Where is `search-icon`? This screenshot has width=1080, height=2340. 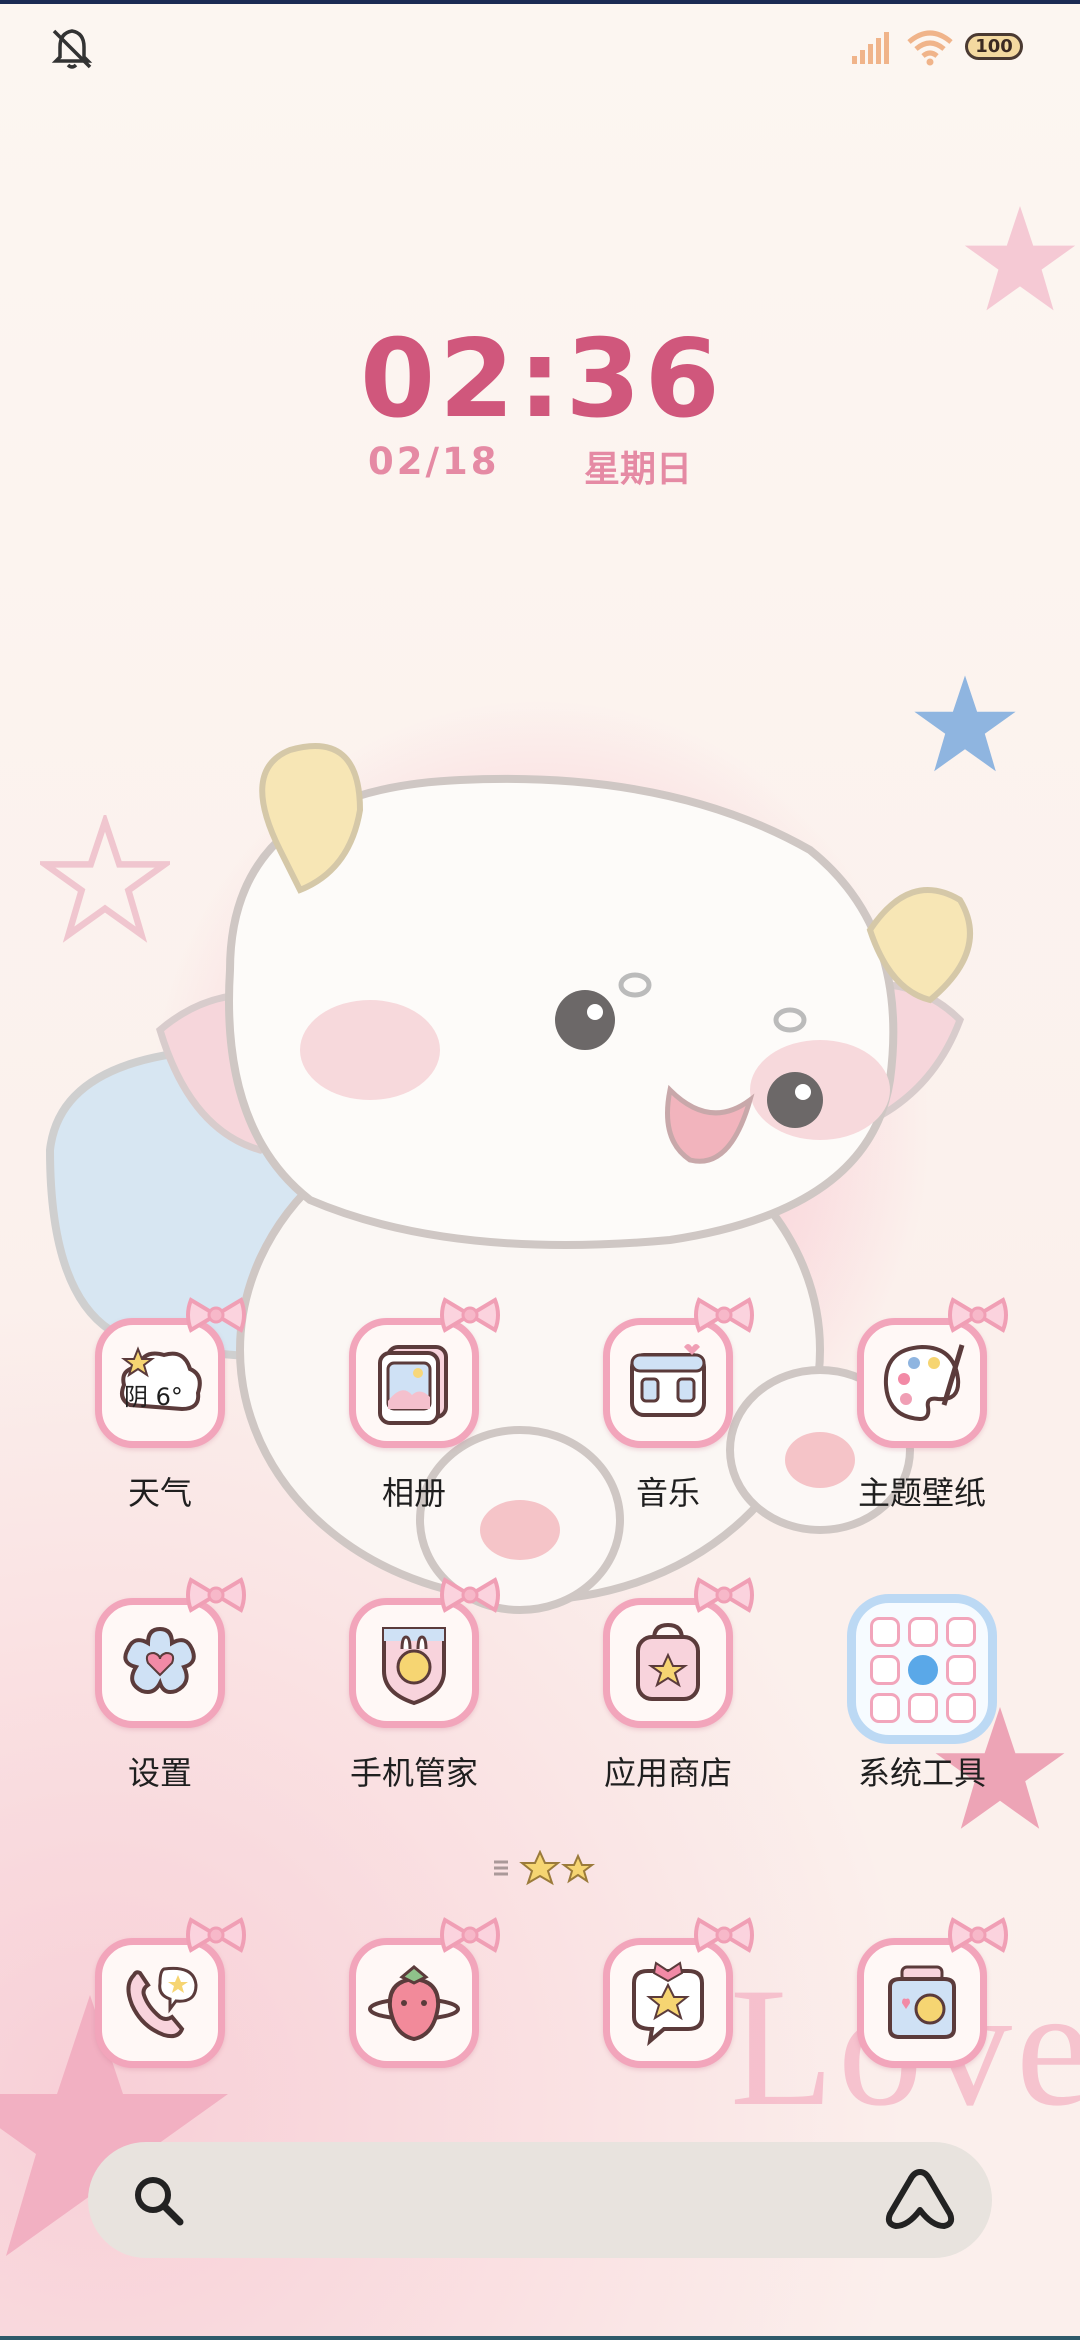
search-icon is located at coordinates (159, 2201).